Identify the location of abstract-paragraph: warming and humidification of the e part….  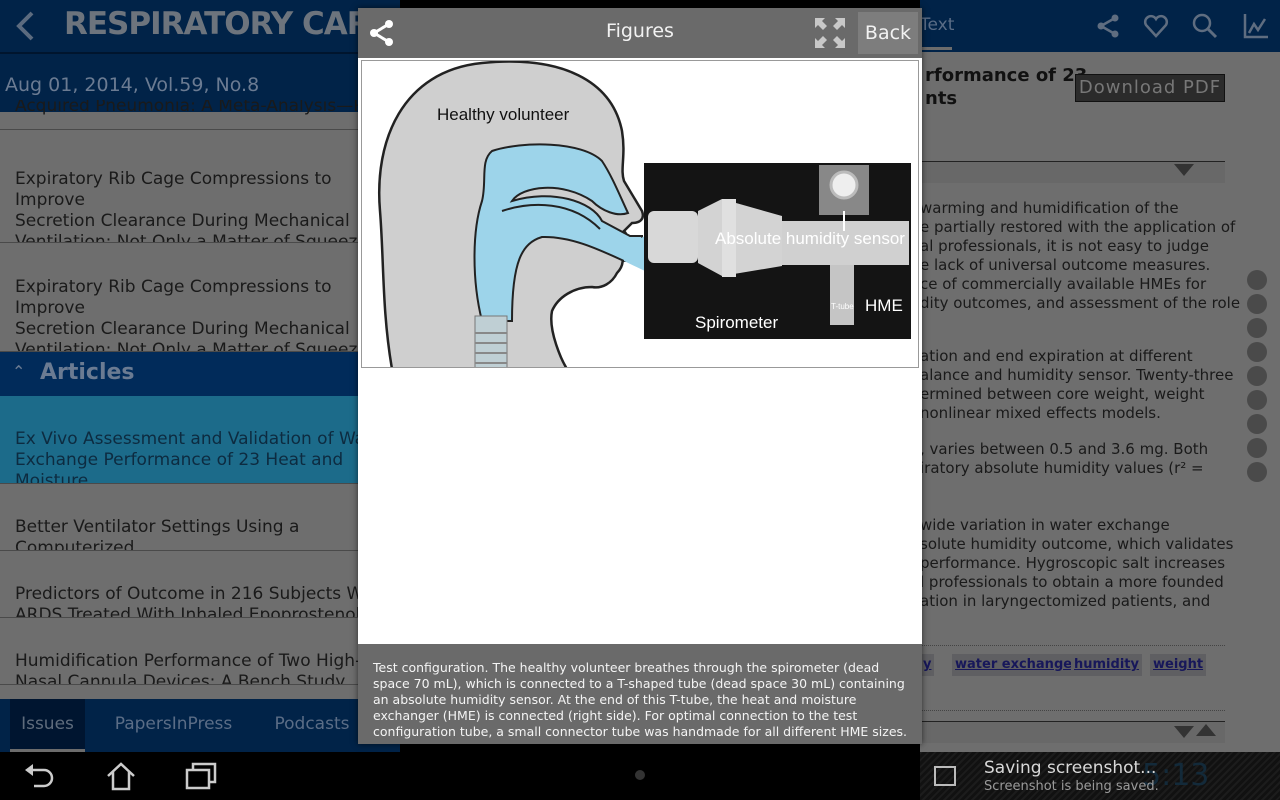
(1080, 255).